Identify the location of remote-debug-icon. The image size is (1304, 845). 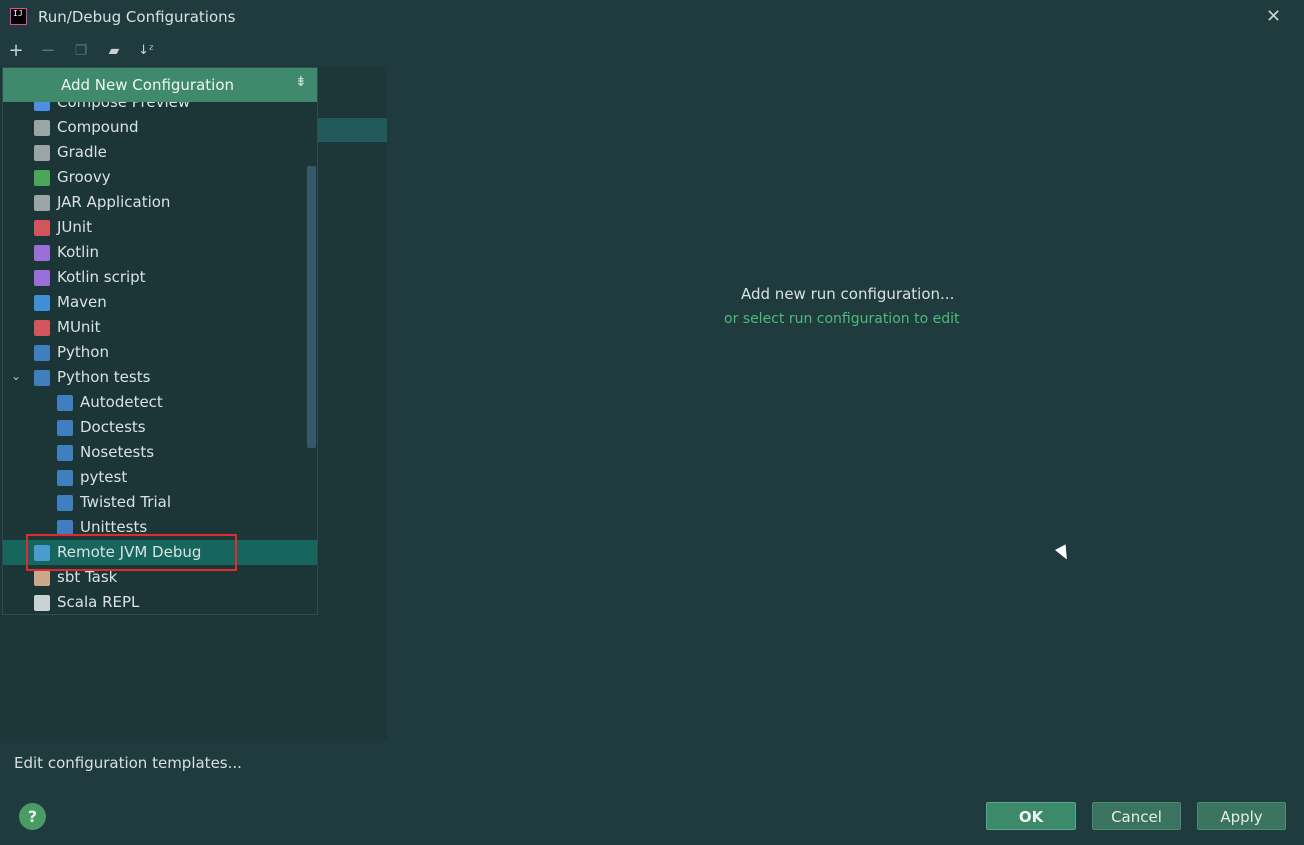
(42, 553).